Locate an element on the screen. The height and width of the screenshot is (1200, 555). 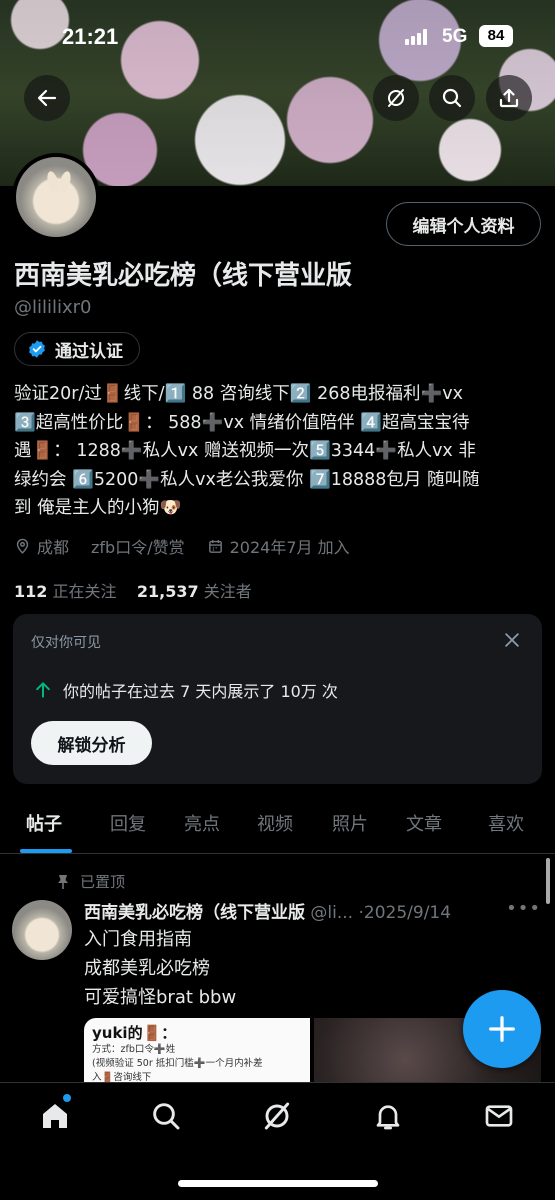
verified-icon is located at coordinates (37, 349).